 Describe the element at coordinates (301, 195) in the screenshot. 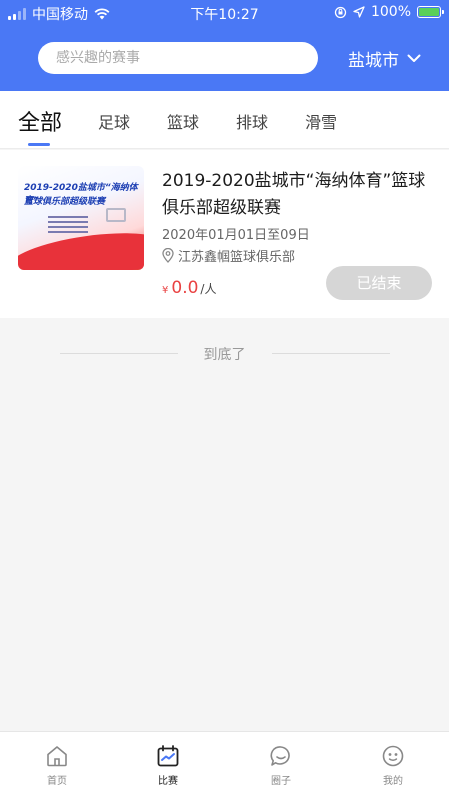

I see `event-title: 2019-2020盐城市“海纳体育”篮球俱乐部超级联赛` at that location.